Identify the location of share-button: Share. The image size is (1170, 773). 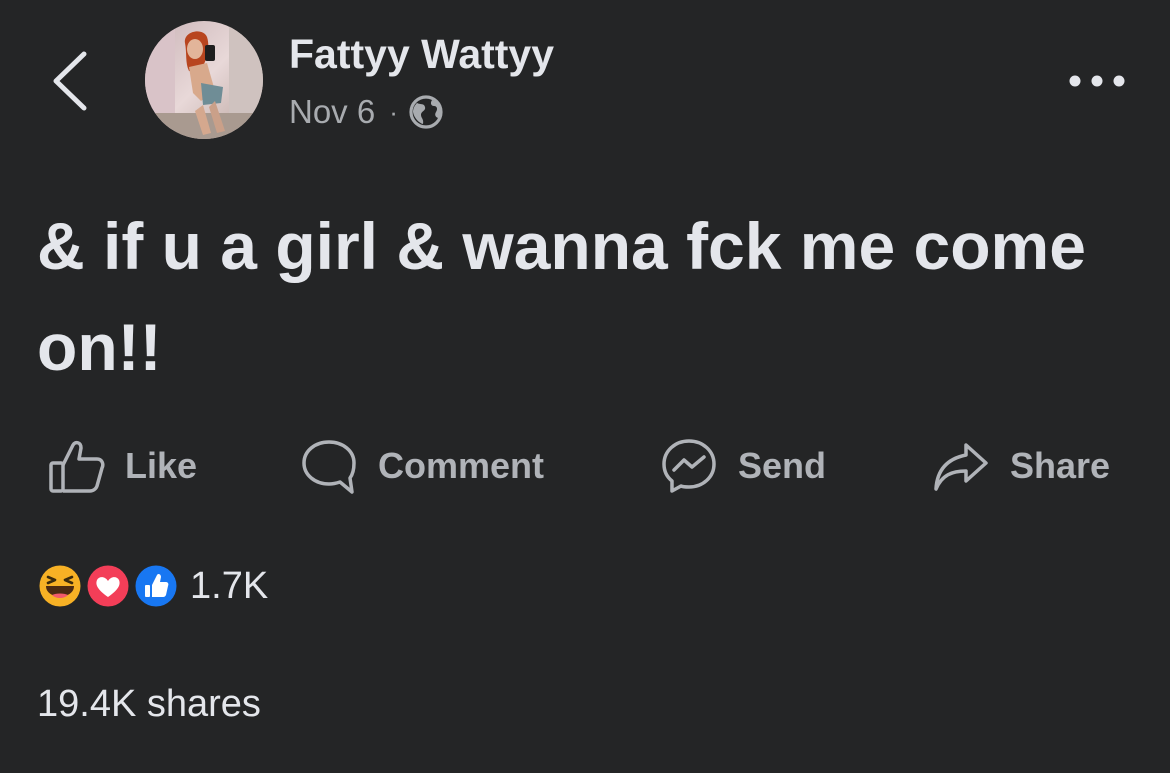
(1021, 466).